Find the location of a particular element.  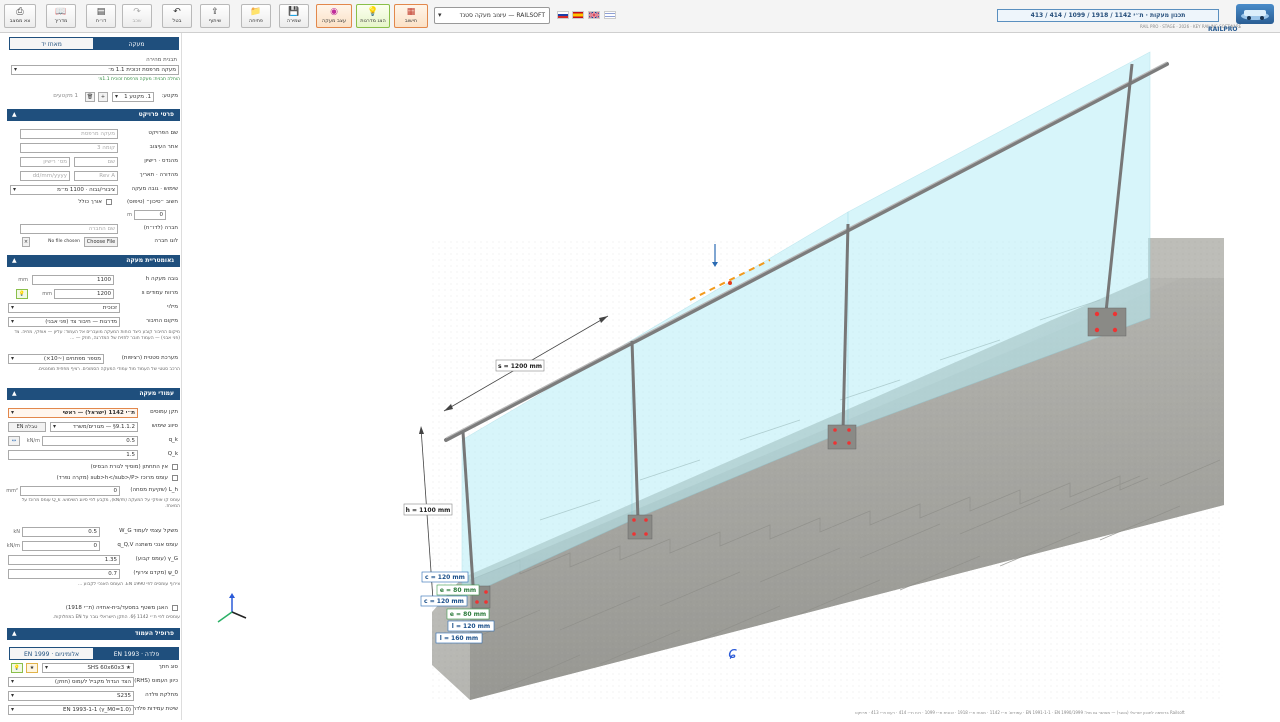

redo-button: ↷ שכב is located at coordinates (137, 16).